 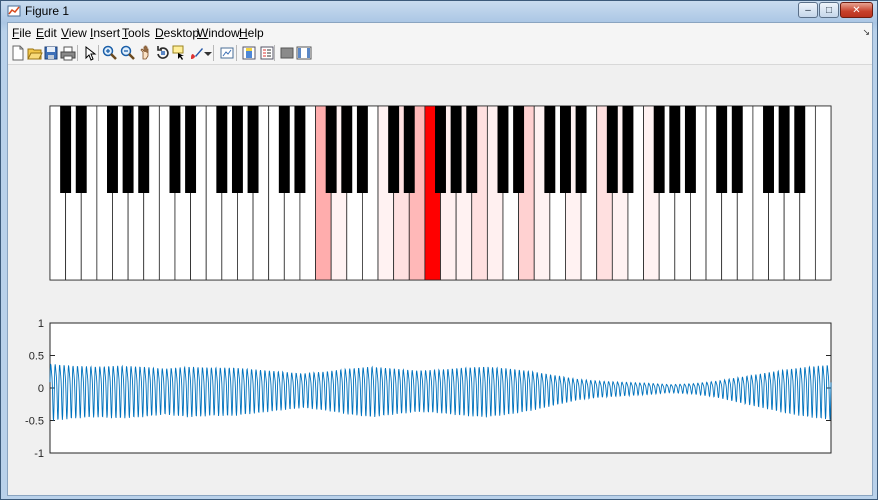 I want to click on matlab-figure-icon, so click(x=14, y=11).